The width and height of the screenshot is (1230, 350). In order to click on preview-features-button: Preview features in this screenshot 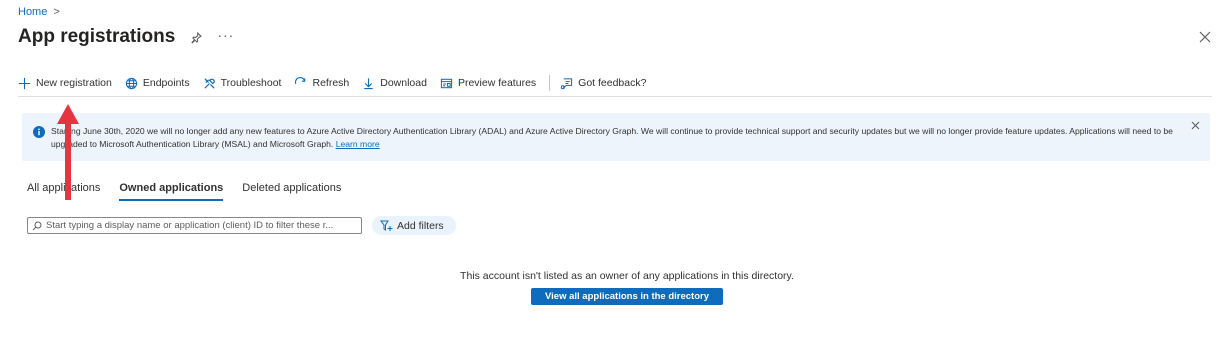, I will do `click(488, 83)`.